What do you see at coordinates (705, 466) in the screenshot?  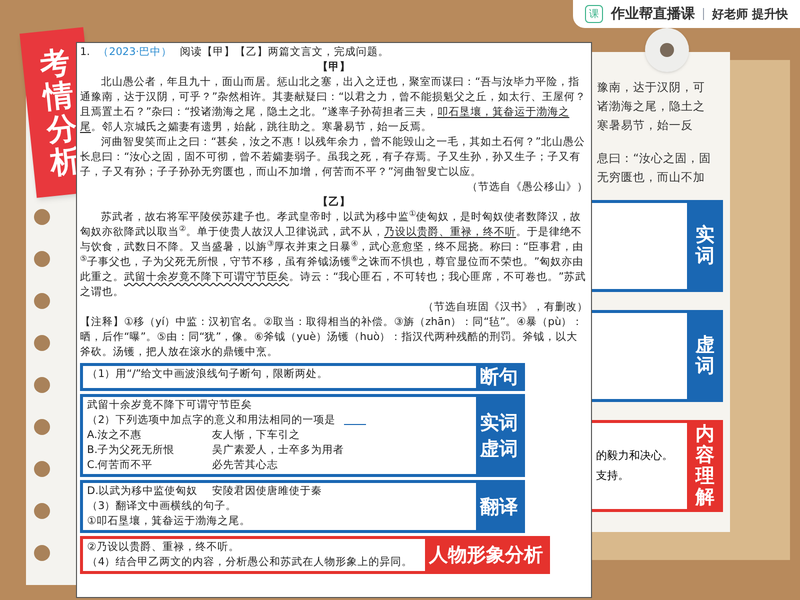 I see `topic-tag: 内容理解` at bounding box center [705, 466].